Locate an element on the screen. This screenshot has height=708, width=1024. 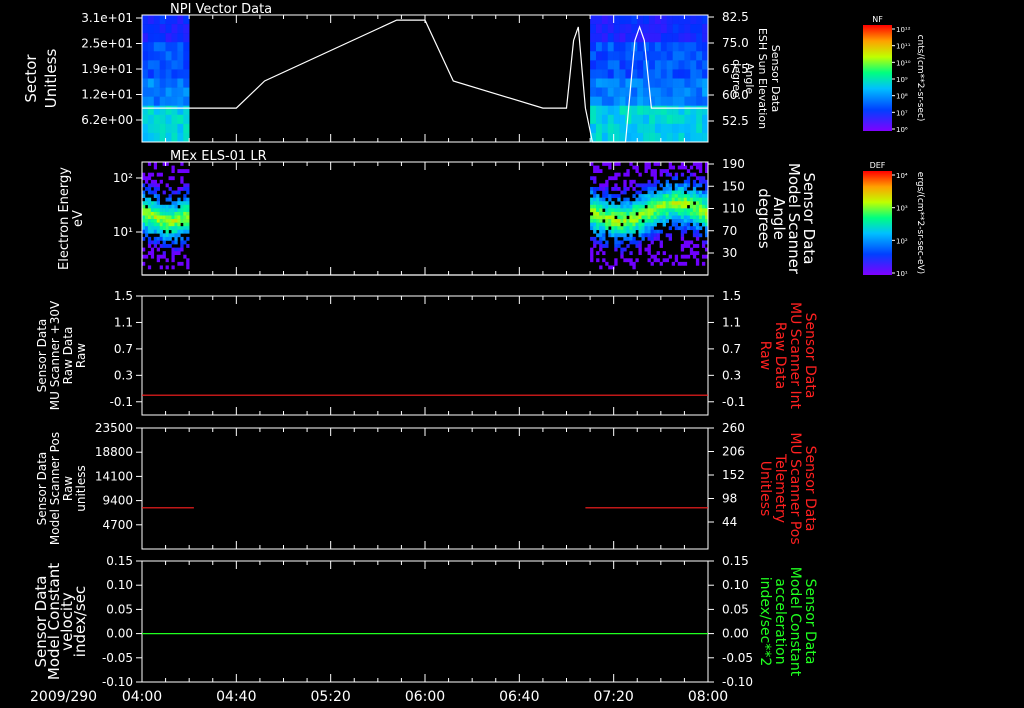
panel-title: MEx ELS-01 LR is located at coordinates (218, 156).